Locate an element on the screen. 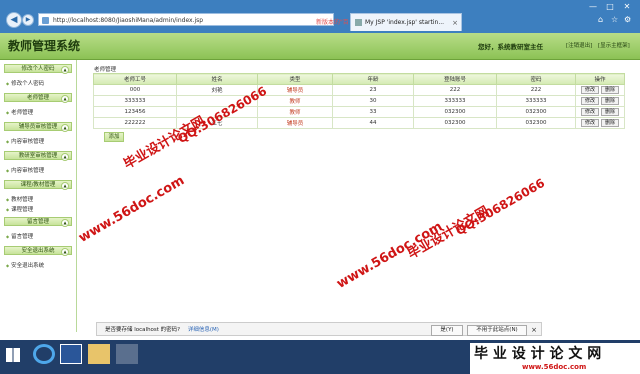 The image size is (640, 374). cell-password: 333333 is located at coordinates (536, 101).